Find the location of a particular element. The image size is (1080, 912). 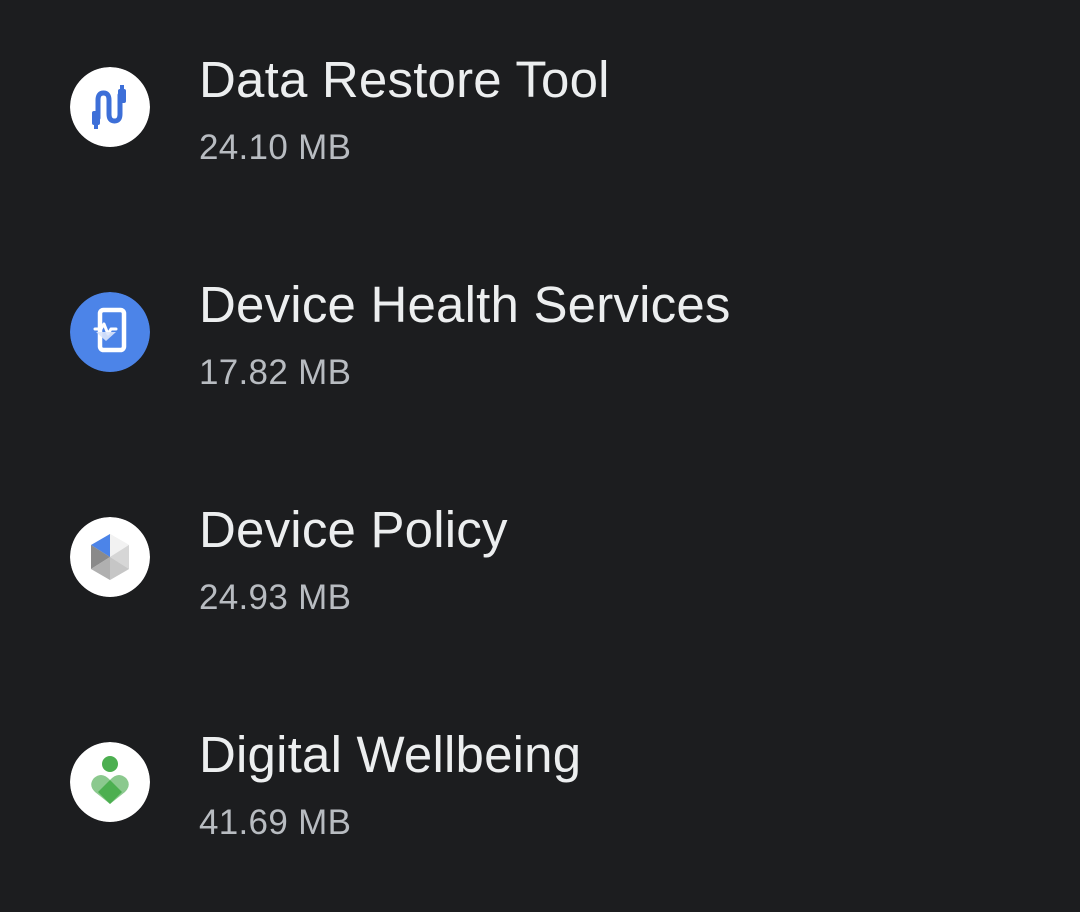

digital-wellbeing-icon is located at coordinates (110, 782).